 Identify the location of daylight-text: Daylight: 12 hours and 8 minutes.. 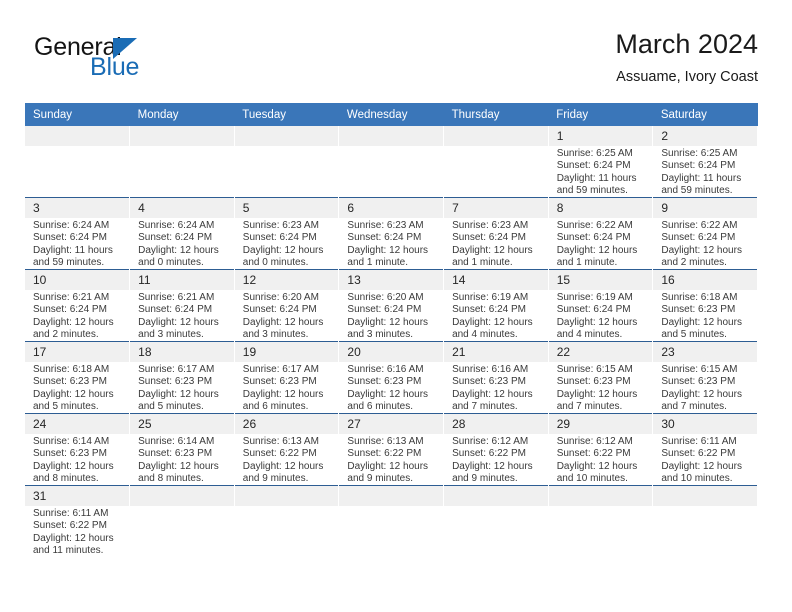
(178, 472).